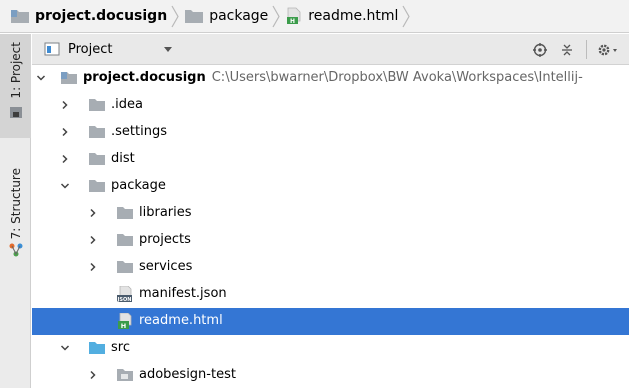  What do you see at coordinates (52, 49) in the screenshot?
I see `project-view-icon` at bounding box center [52, 49].